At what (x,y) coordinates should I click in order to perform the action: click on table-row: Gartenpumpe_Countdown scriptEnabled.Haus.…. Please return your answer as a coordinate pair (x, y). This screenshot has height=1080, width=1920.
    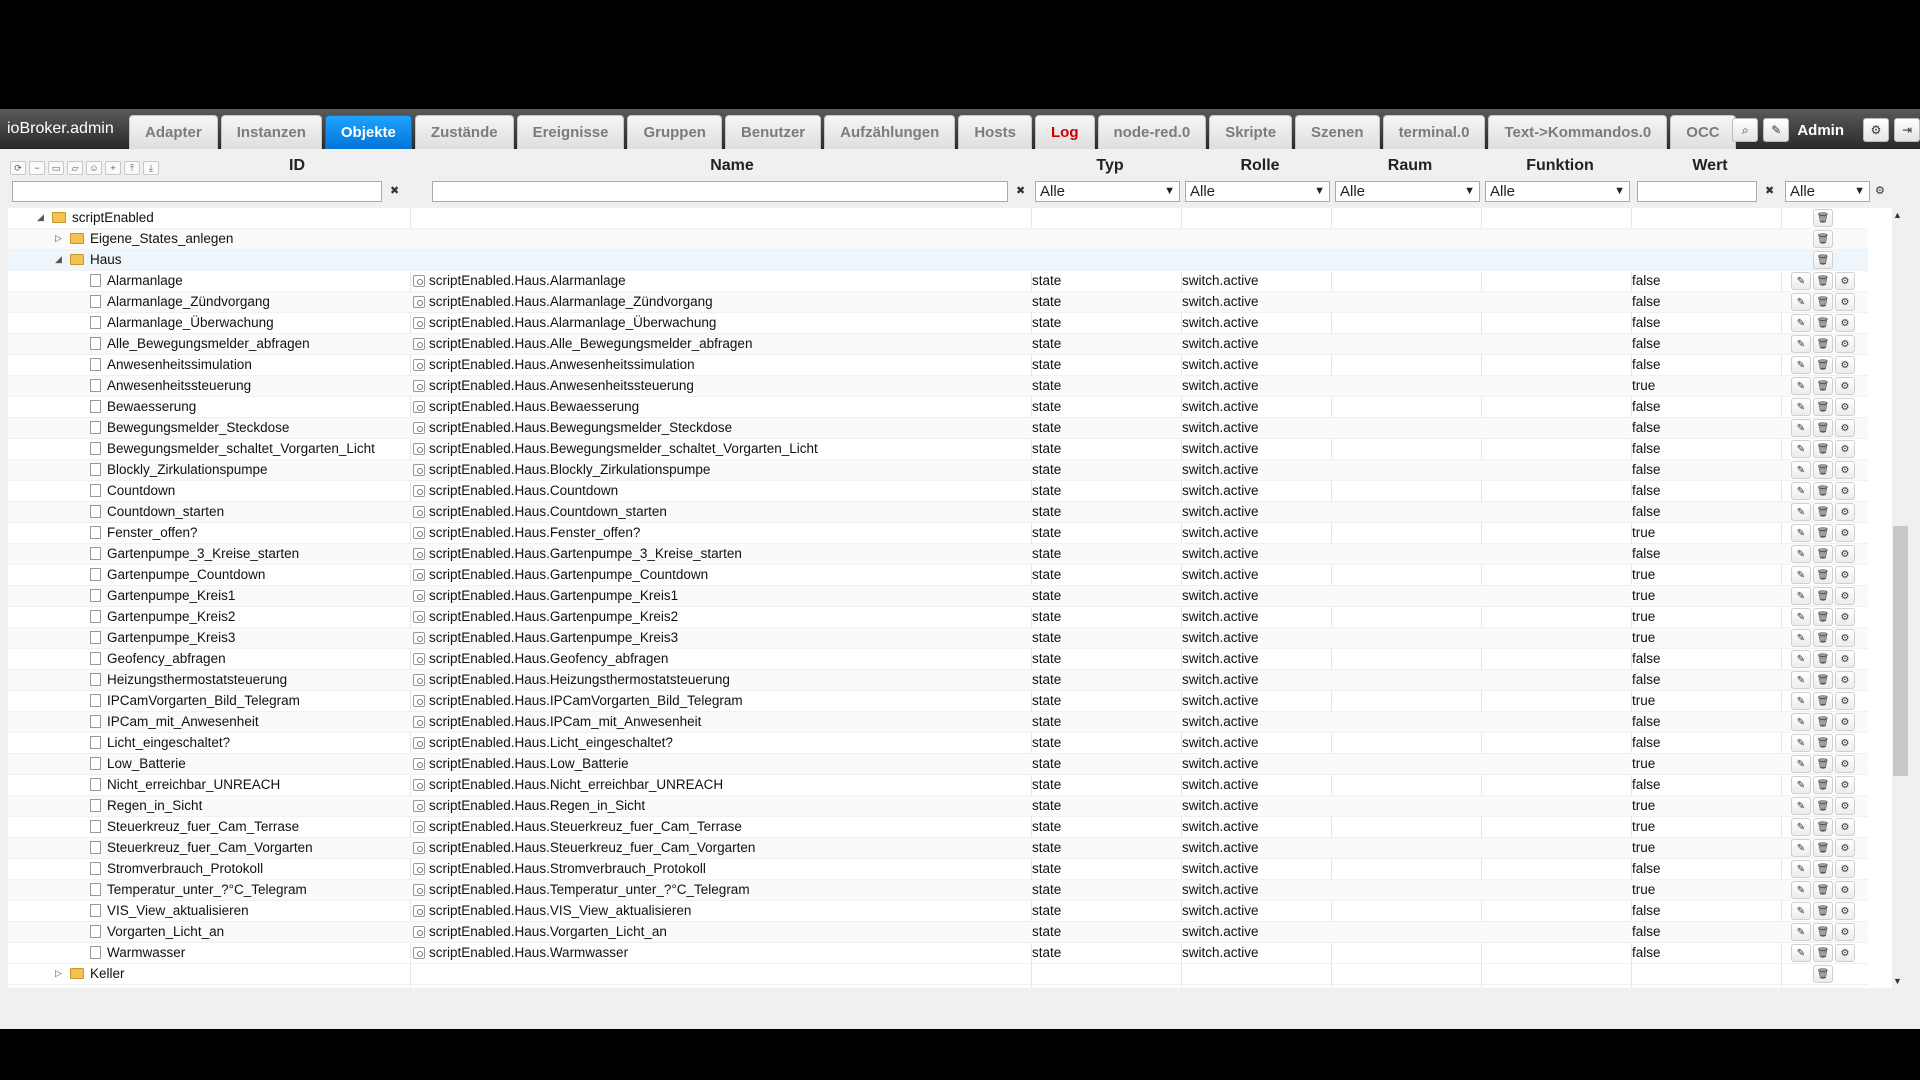
    Looking at the image, I should click on (938, 575).